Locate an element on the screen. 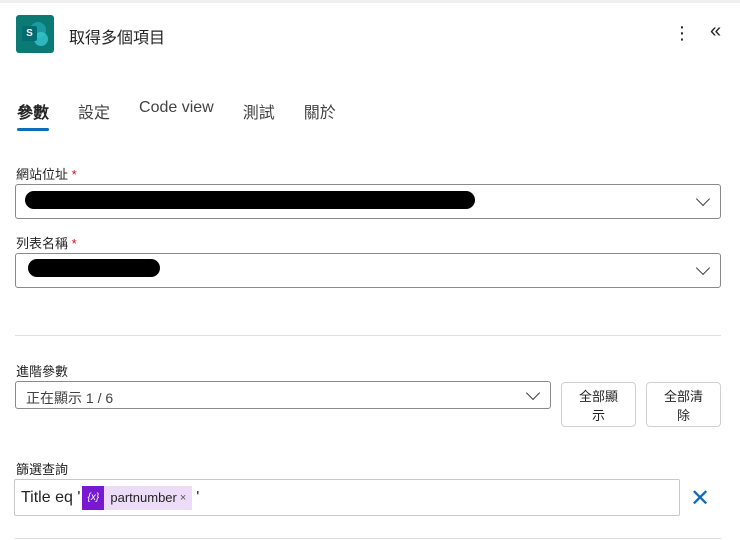 This screenshot has width=740, height=540. filter-query-label: 篩選查詢 is located at coordinates (42, 469).